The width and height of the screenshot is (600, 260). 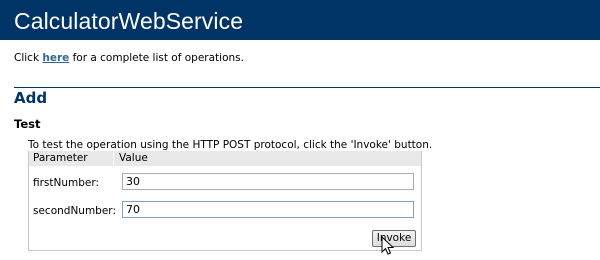 I want to click on second-number-label: secondNumber:, so click(x=74, y=211).